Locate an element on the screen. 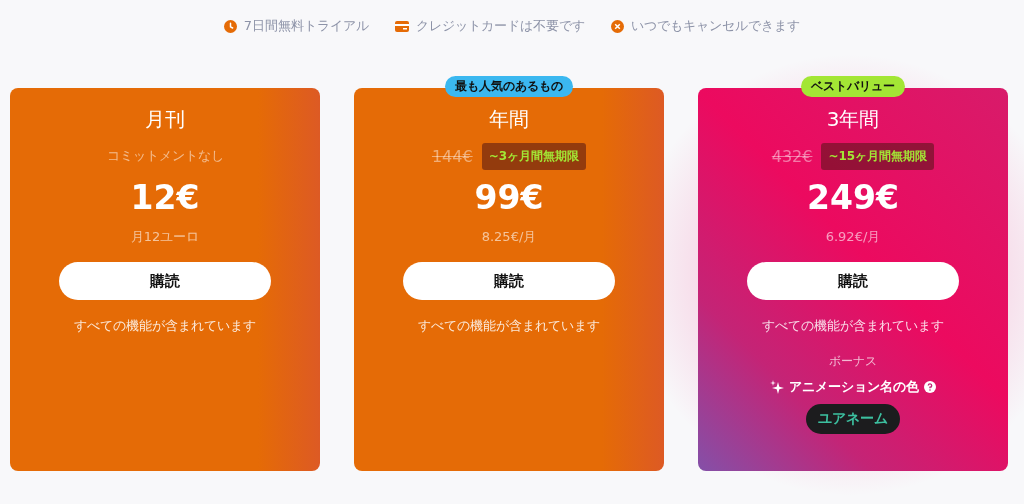  bonus-perk: アニメーション名の色 is located at coordinates (854, 387).